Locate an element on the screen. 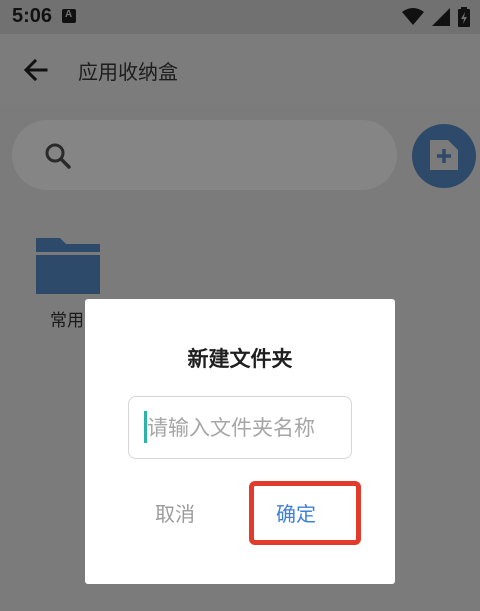 The width and height of the screenshot is (480, 611). arrow-left-icon is located at coordinates (35, 70).